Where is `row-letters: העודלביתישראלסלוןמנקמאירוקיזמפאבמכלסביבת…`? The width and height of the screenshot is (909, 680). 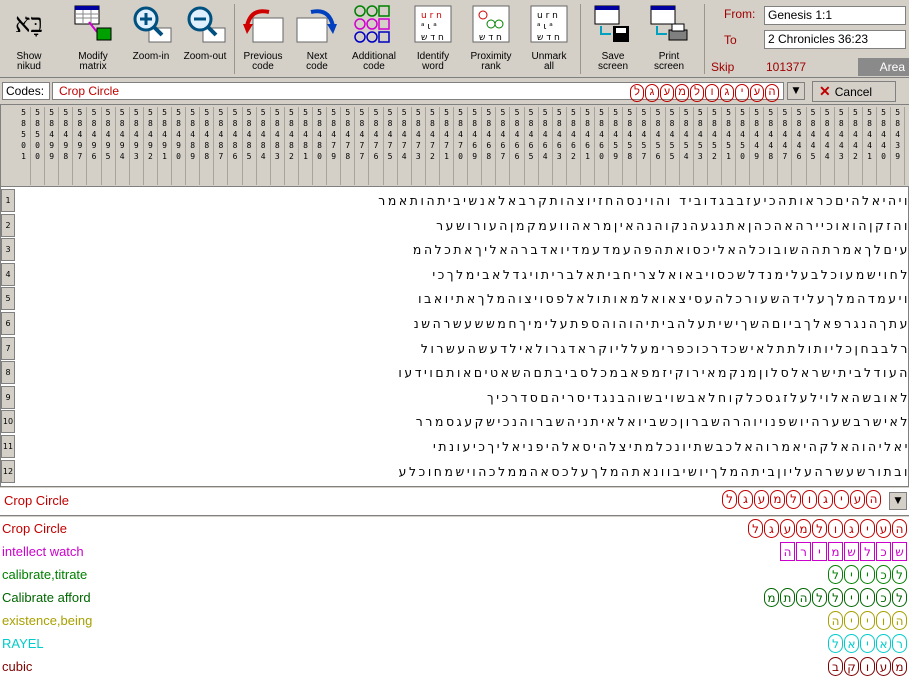 row-letters: העודלביתישראלסלוןמנקמאירוקיזמפאבמכלסביבת… is located at coordinates (463, 372).